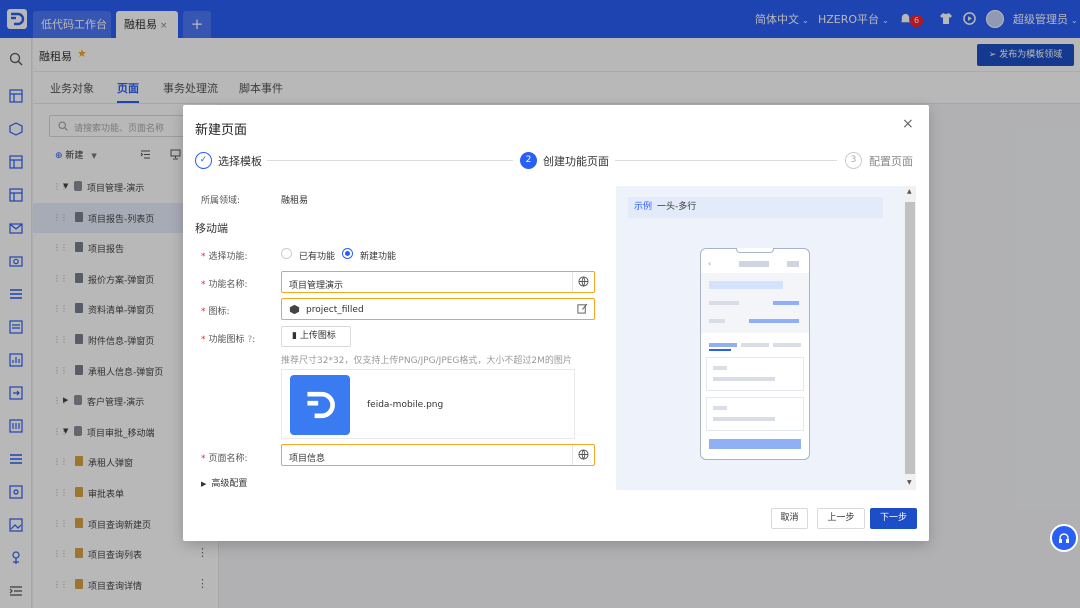 The width and height of the screenshot is (1080, 608). What do you see at coordinates (335, 310) in the screenshot?
I see `icon-value: project_filled` at bounding box center [335, 310].